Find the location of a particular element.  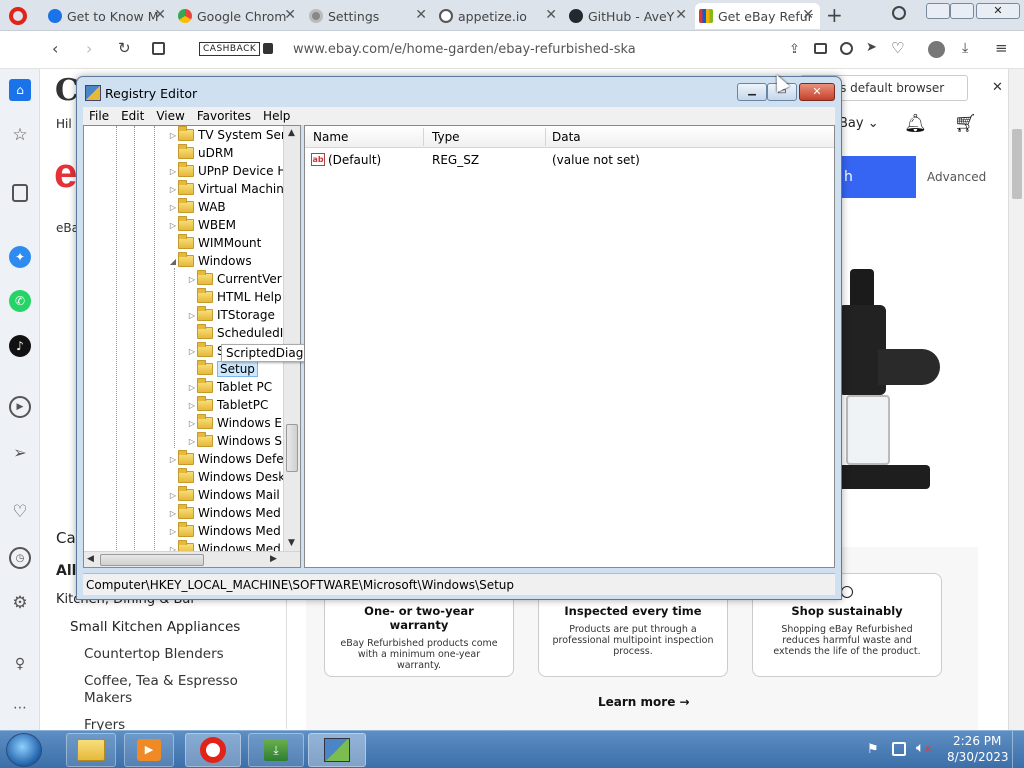

tree-node: ▷ Tablet PC is located at coordinates (229, 387).